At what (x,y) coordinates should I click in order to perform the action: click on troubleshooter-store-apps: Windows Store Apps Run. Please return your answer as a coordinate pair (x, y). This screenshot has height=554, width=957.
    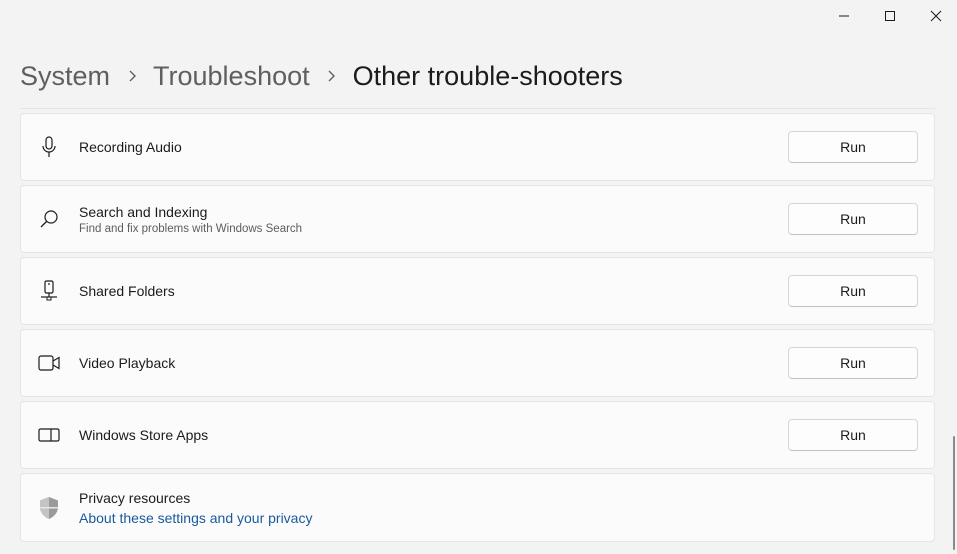
    Looking at the image, I should click on (477, 435).